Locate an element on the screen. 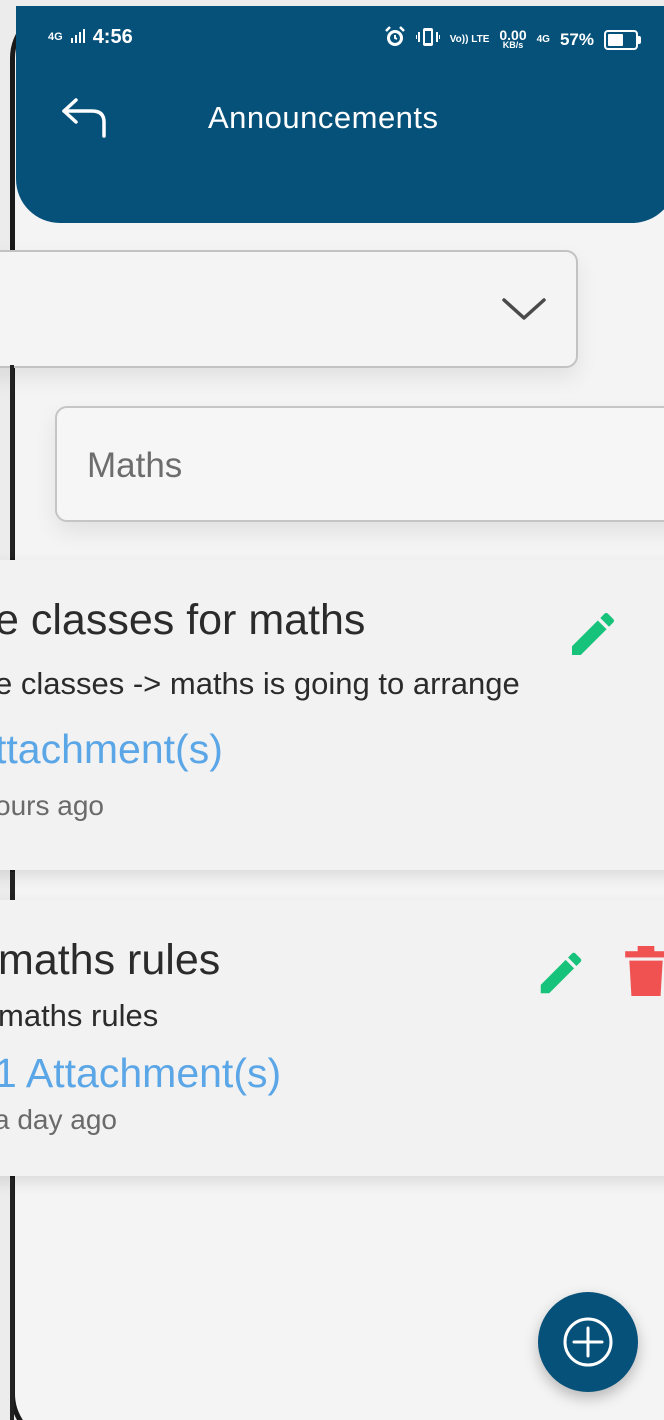 This screenshot has width=664, height=1420. attachments-link: 1 Attachment(s) is located at coordinates (140, 1073).